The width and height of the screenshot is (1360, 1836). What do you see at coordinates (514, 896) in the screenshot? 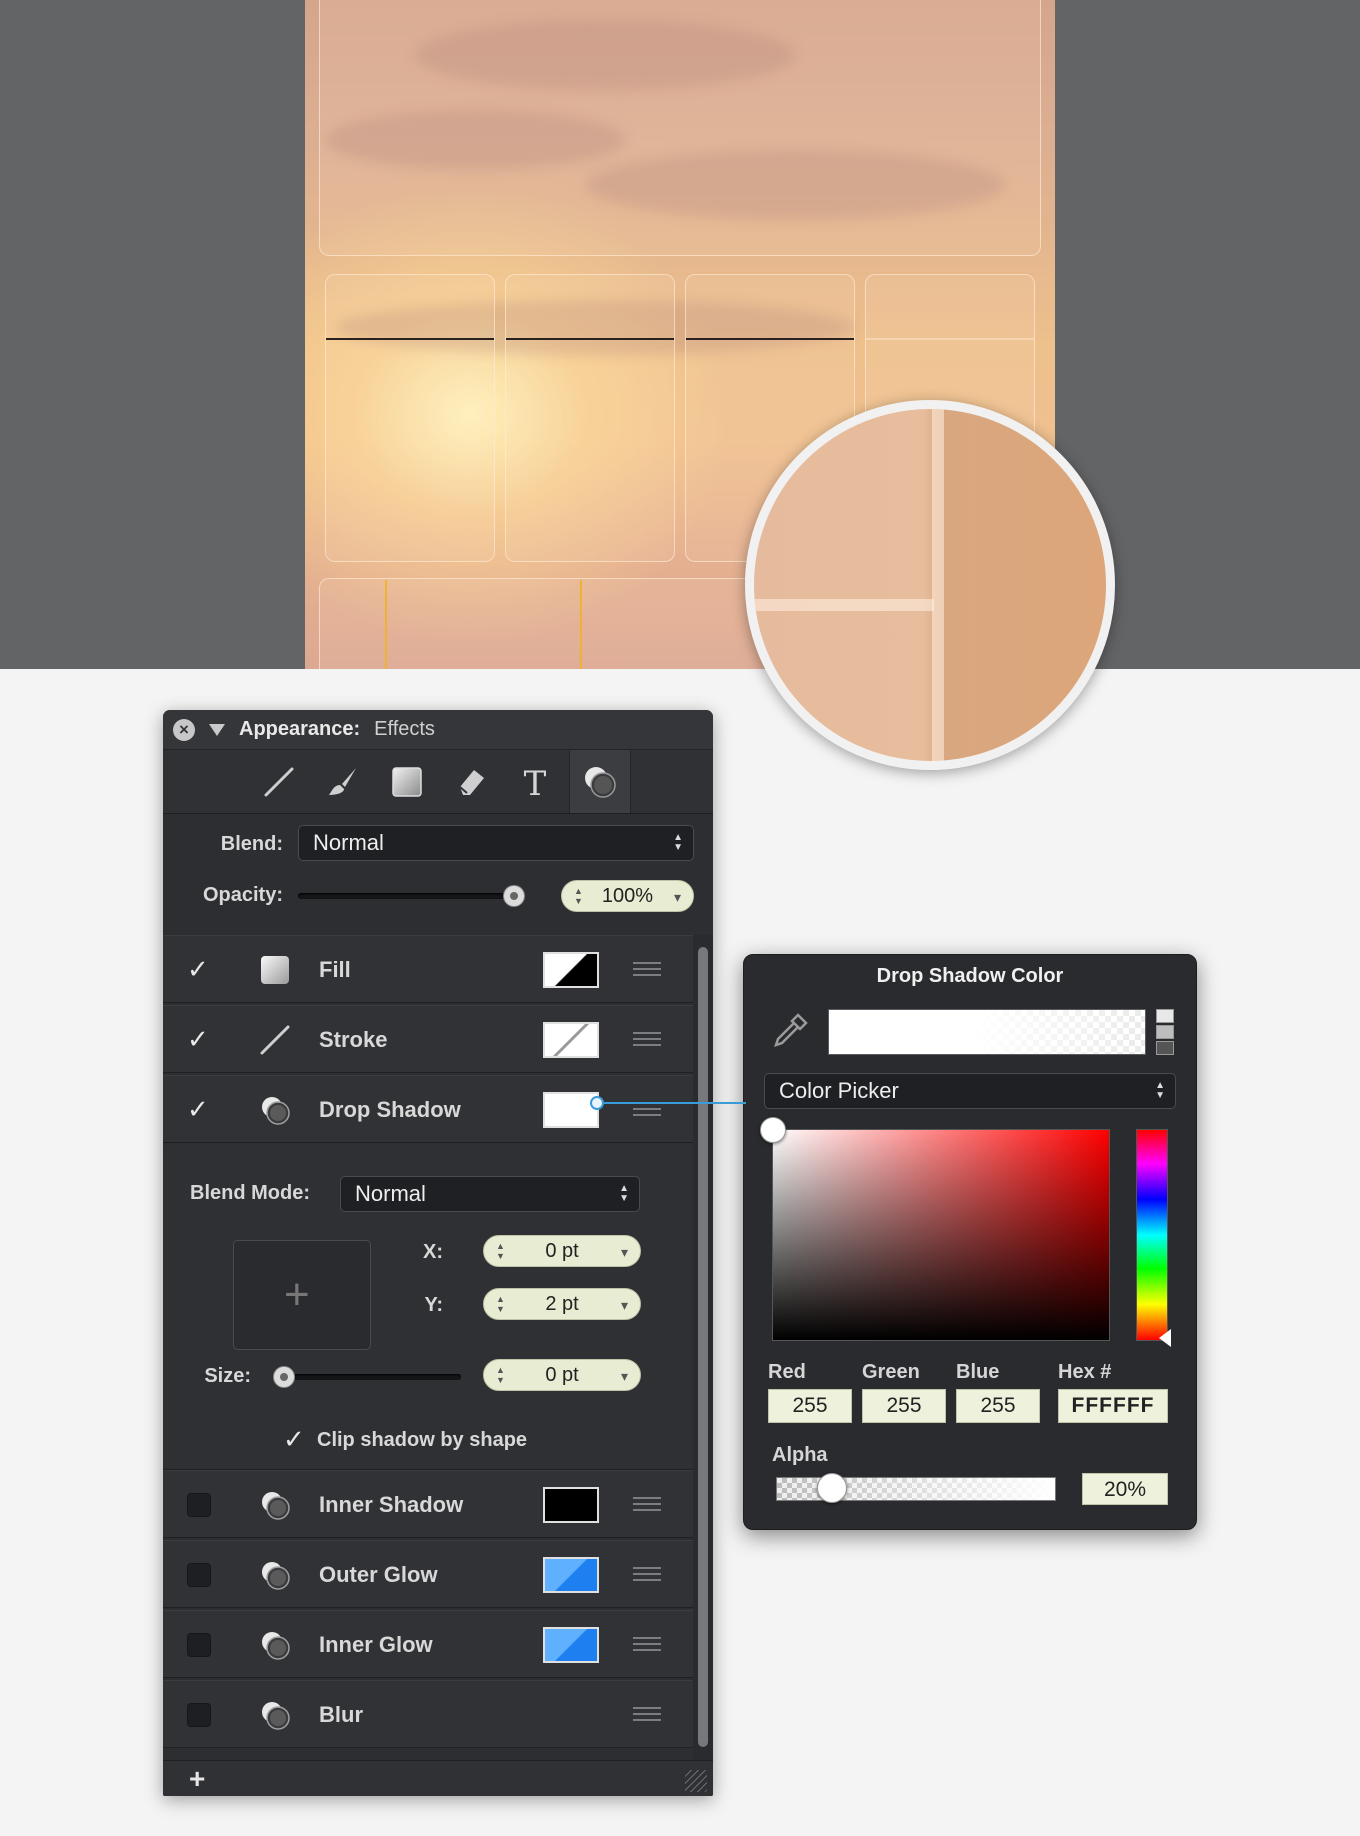
I see `opacity-slider-knob` at bounding box center [514, 896].